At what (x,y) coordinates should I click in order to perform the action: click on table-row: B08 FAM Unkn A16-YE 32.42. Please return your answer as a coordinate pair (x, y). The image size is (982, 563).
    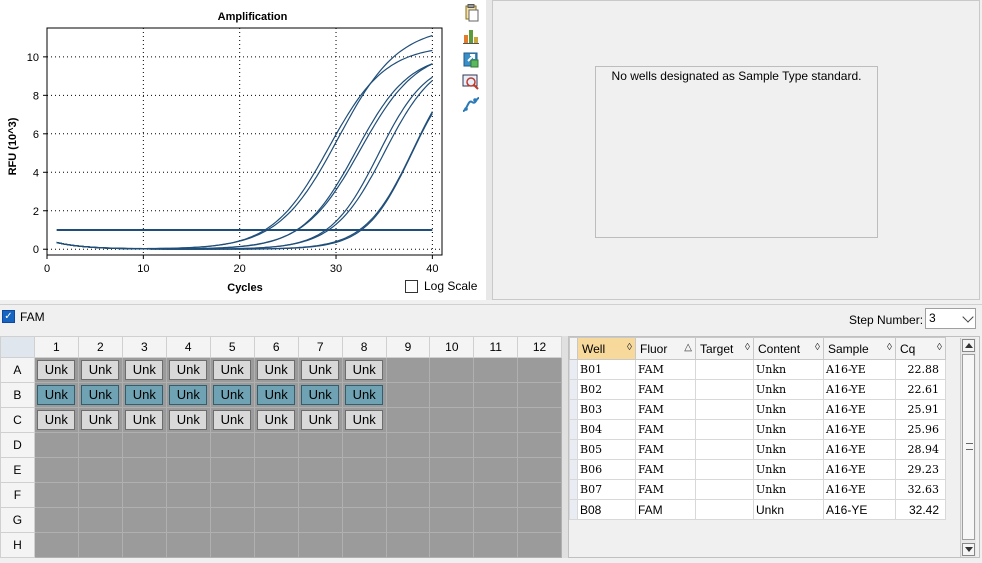
    Looking at the image, I should click on (757, 509).